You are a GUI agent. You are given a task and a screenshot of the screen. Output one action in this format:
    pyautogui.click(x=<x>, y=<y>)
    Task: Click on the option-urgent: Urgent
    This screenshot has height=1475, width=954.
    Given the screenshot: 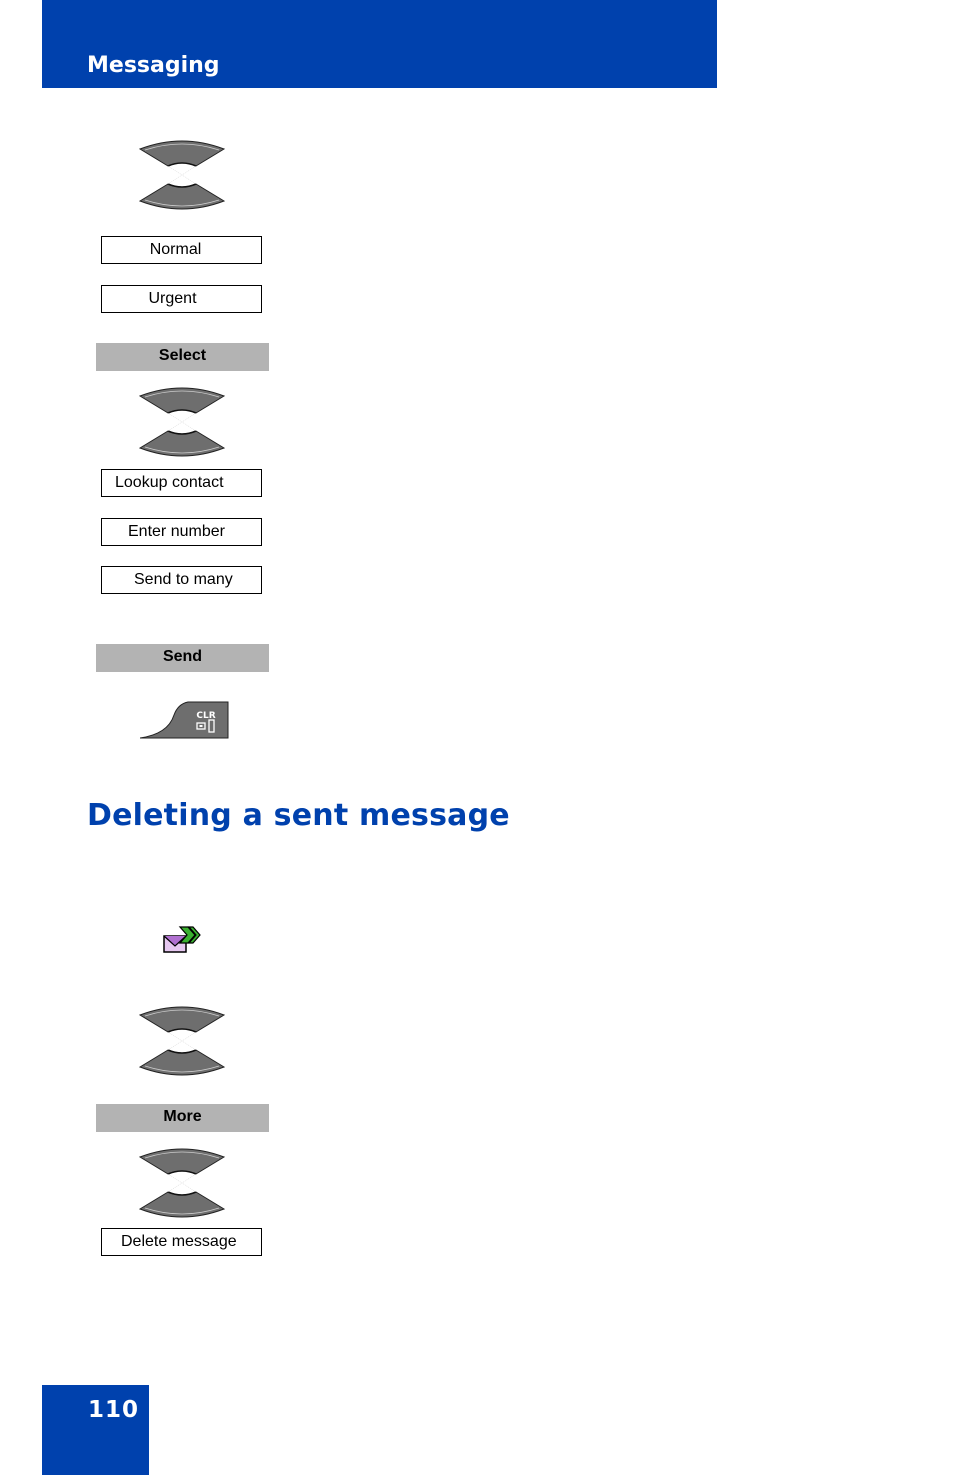 What is the action you would take?
    pyautogui.click(x=181, y=299)
    